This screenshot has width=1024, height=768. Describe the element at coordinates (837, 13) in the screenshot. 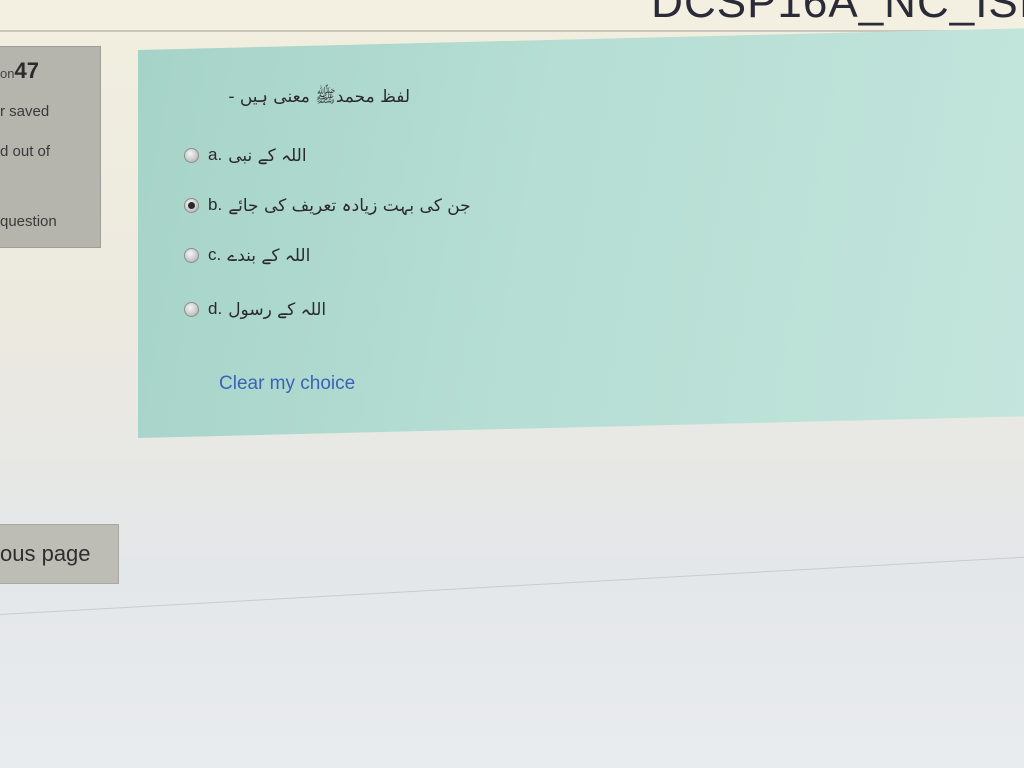

I see `course-code-title: DCSP16A_NC_ISI` at that location.